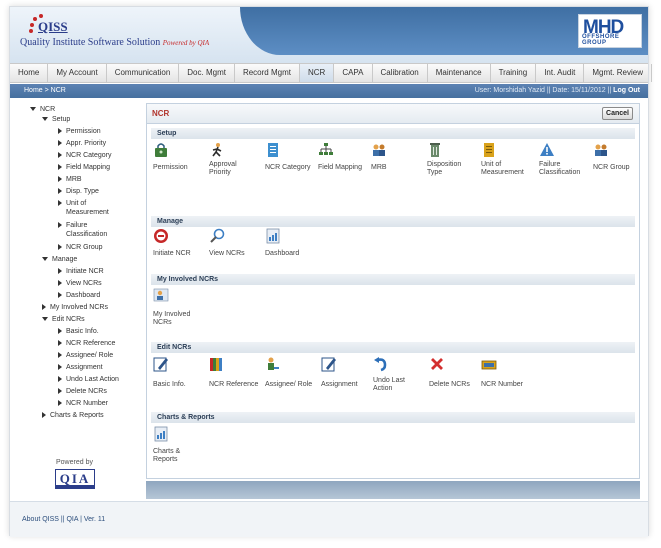  What do you see at coordinates (92, 379) in the screenshot?
I see `tree-label: Undo Last Action` at bounding box center [92, 379].